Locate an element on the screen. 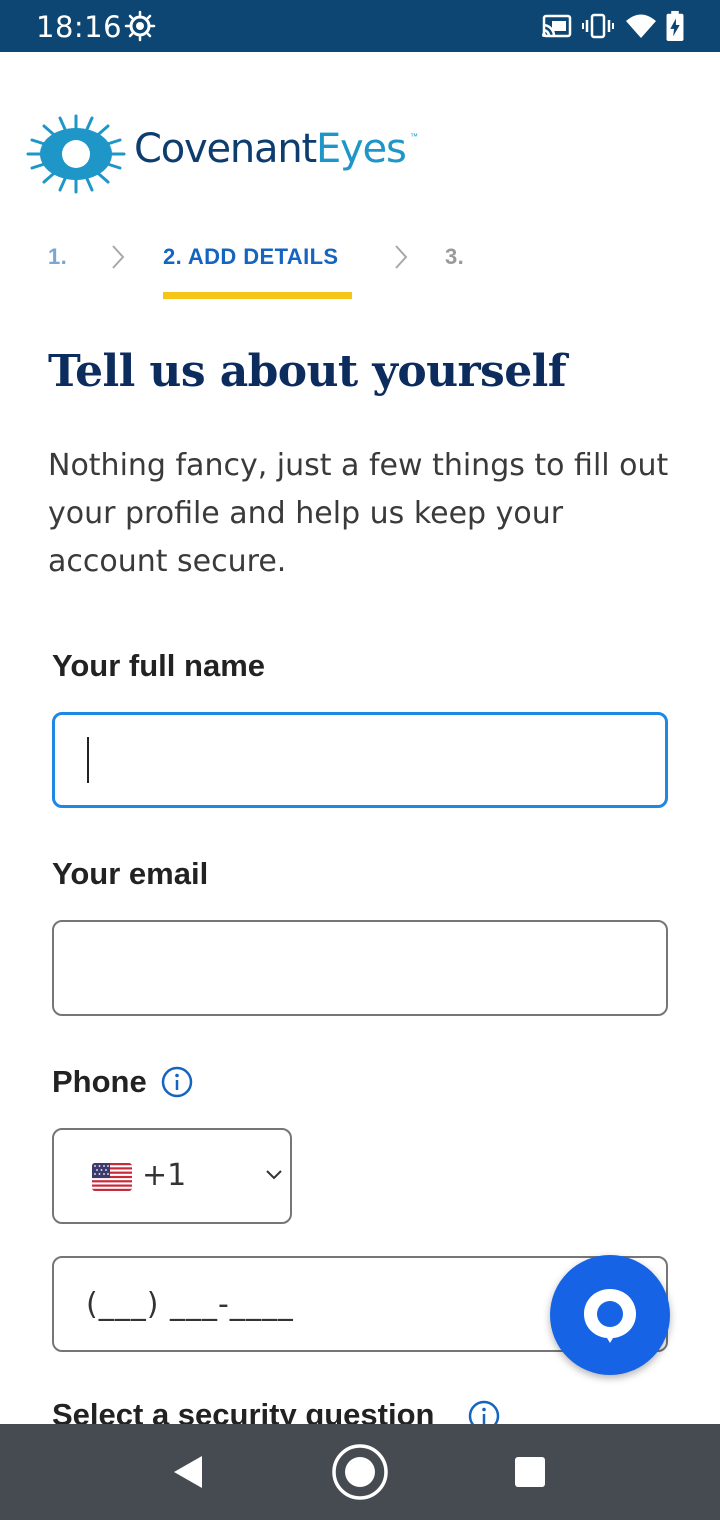 The width and height of the screenshot is (720, 1520). battery-charging-icon is located at coordinates (675, 26).